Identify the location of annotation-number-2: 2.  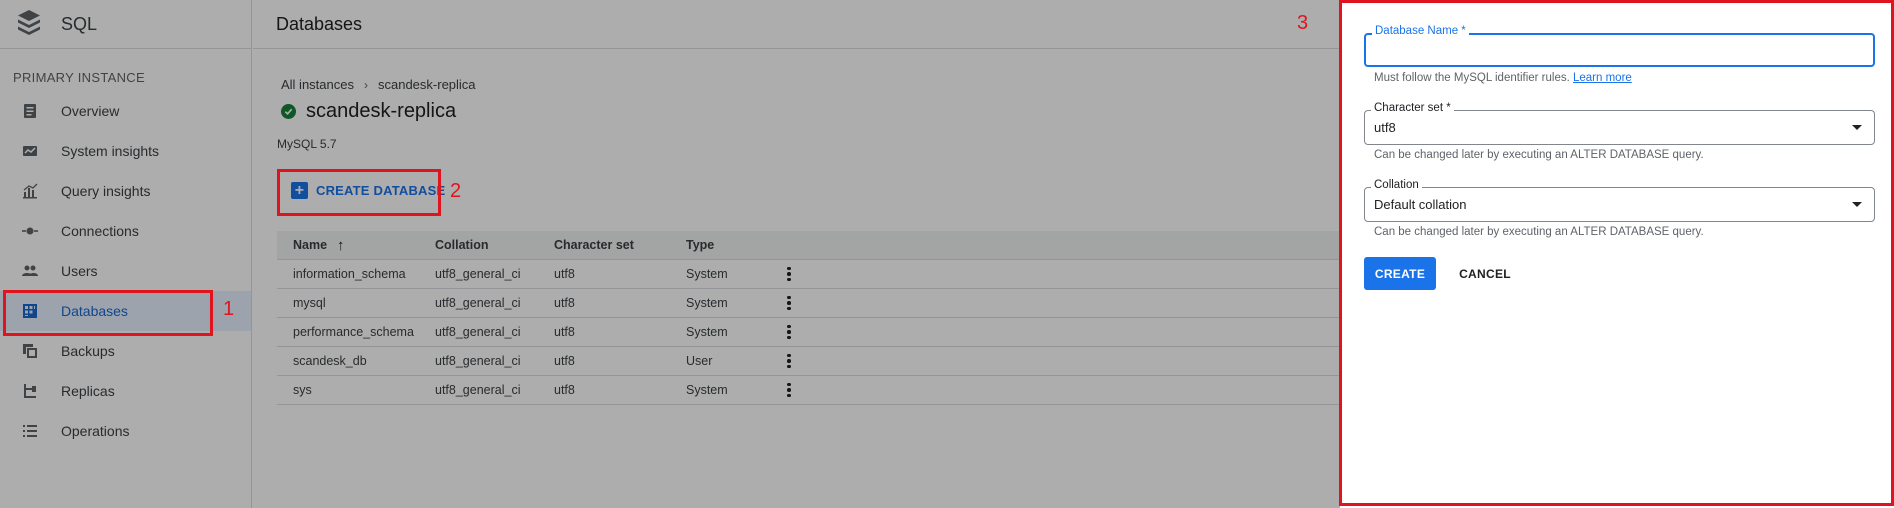
(456, 191).